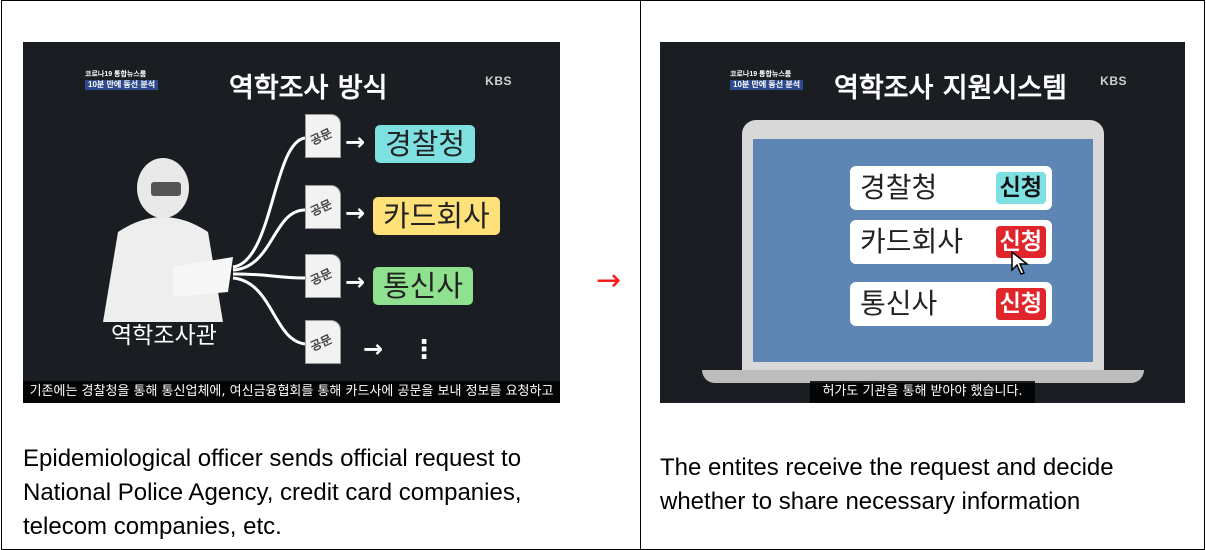 The image size is (1206, 550). What do you see at coordinates (899, 303) in the screenshot?
I see `row-label: 통신사` at bounding box center [899, 303].